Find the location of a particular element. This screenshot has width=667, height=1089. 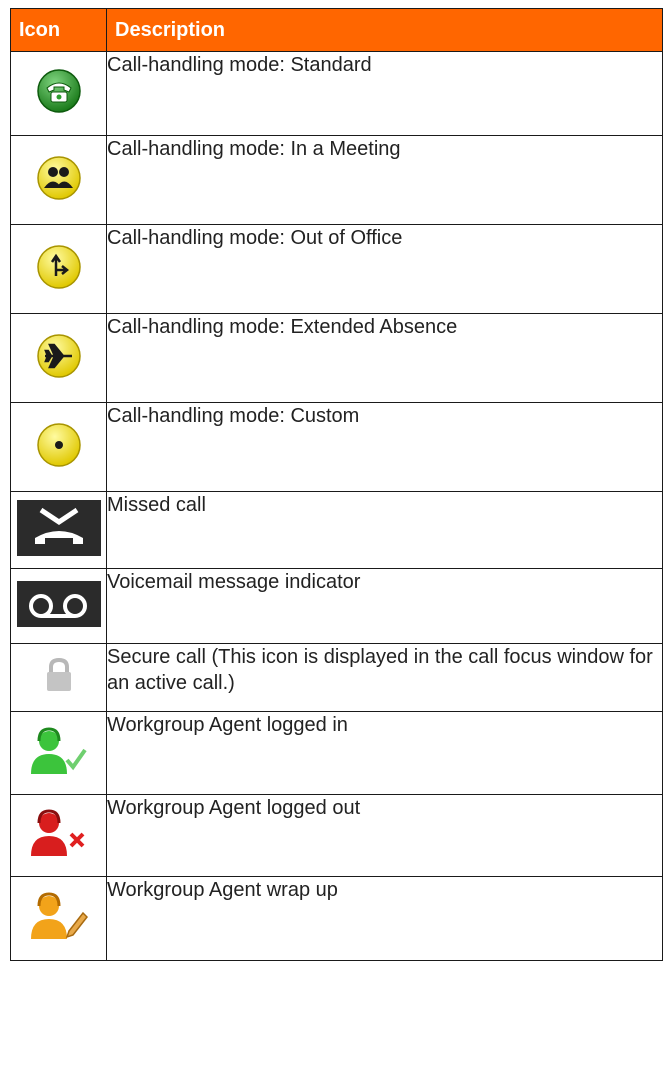

row-description: Call-handling mode: Custom is located at coordinates (384, 447).